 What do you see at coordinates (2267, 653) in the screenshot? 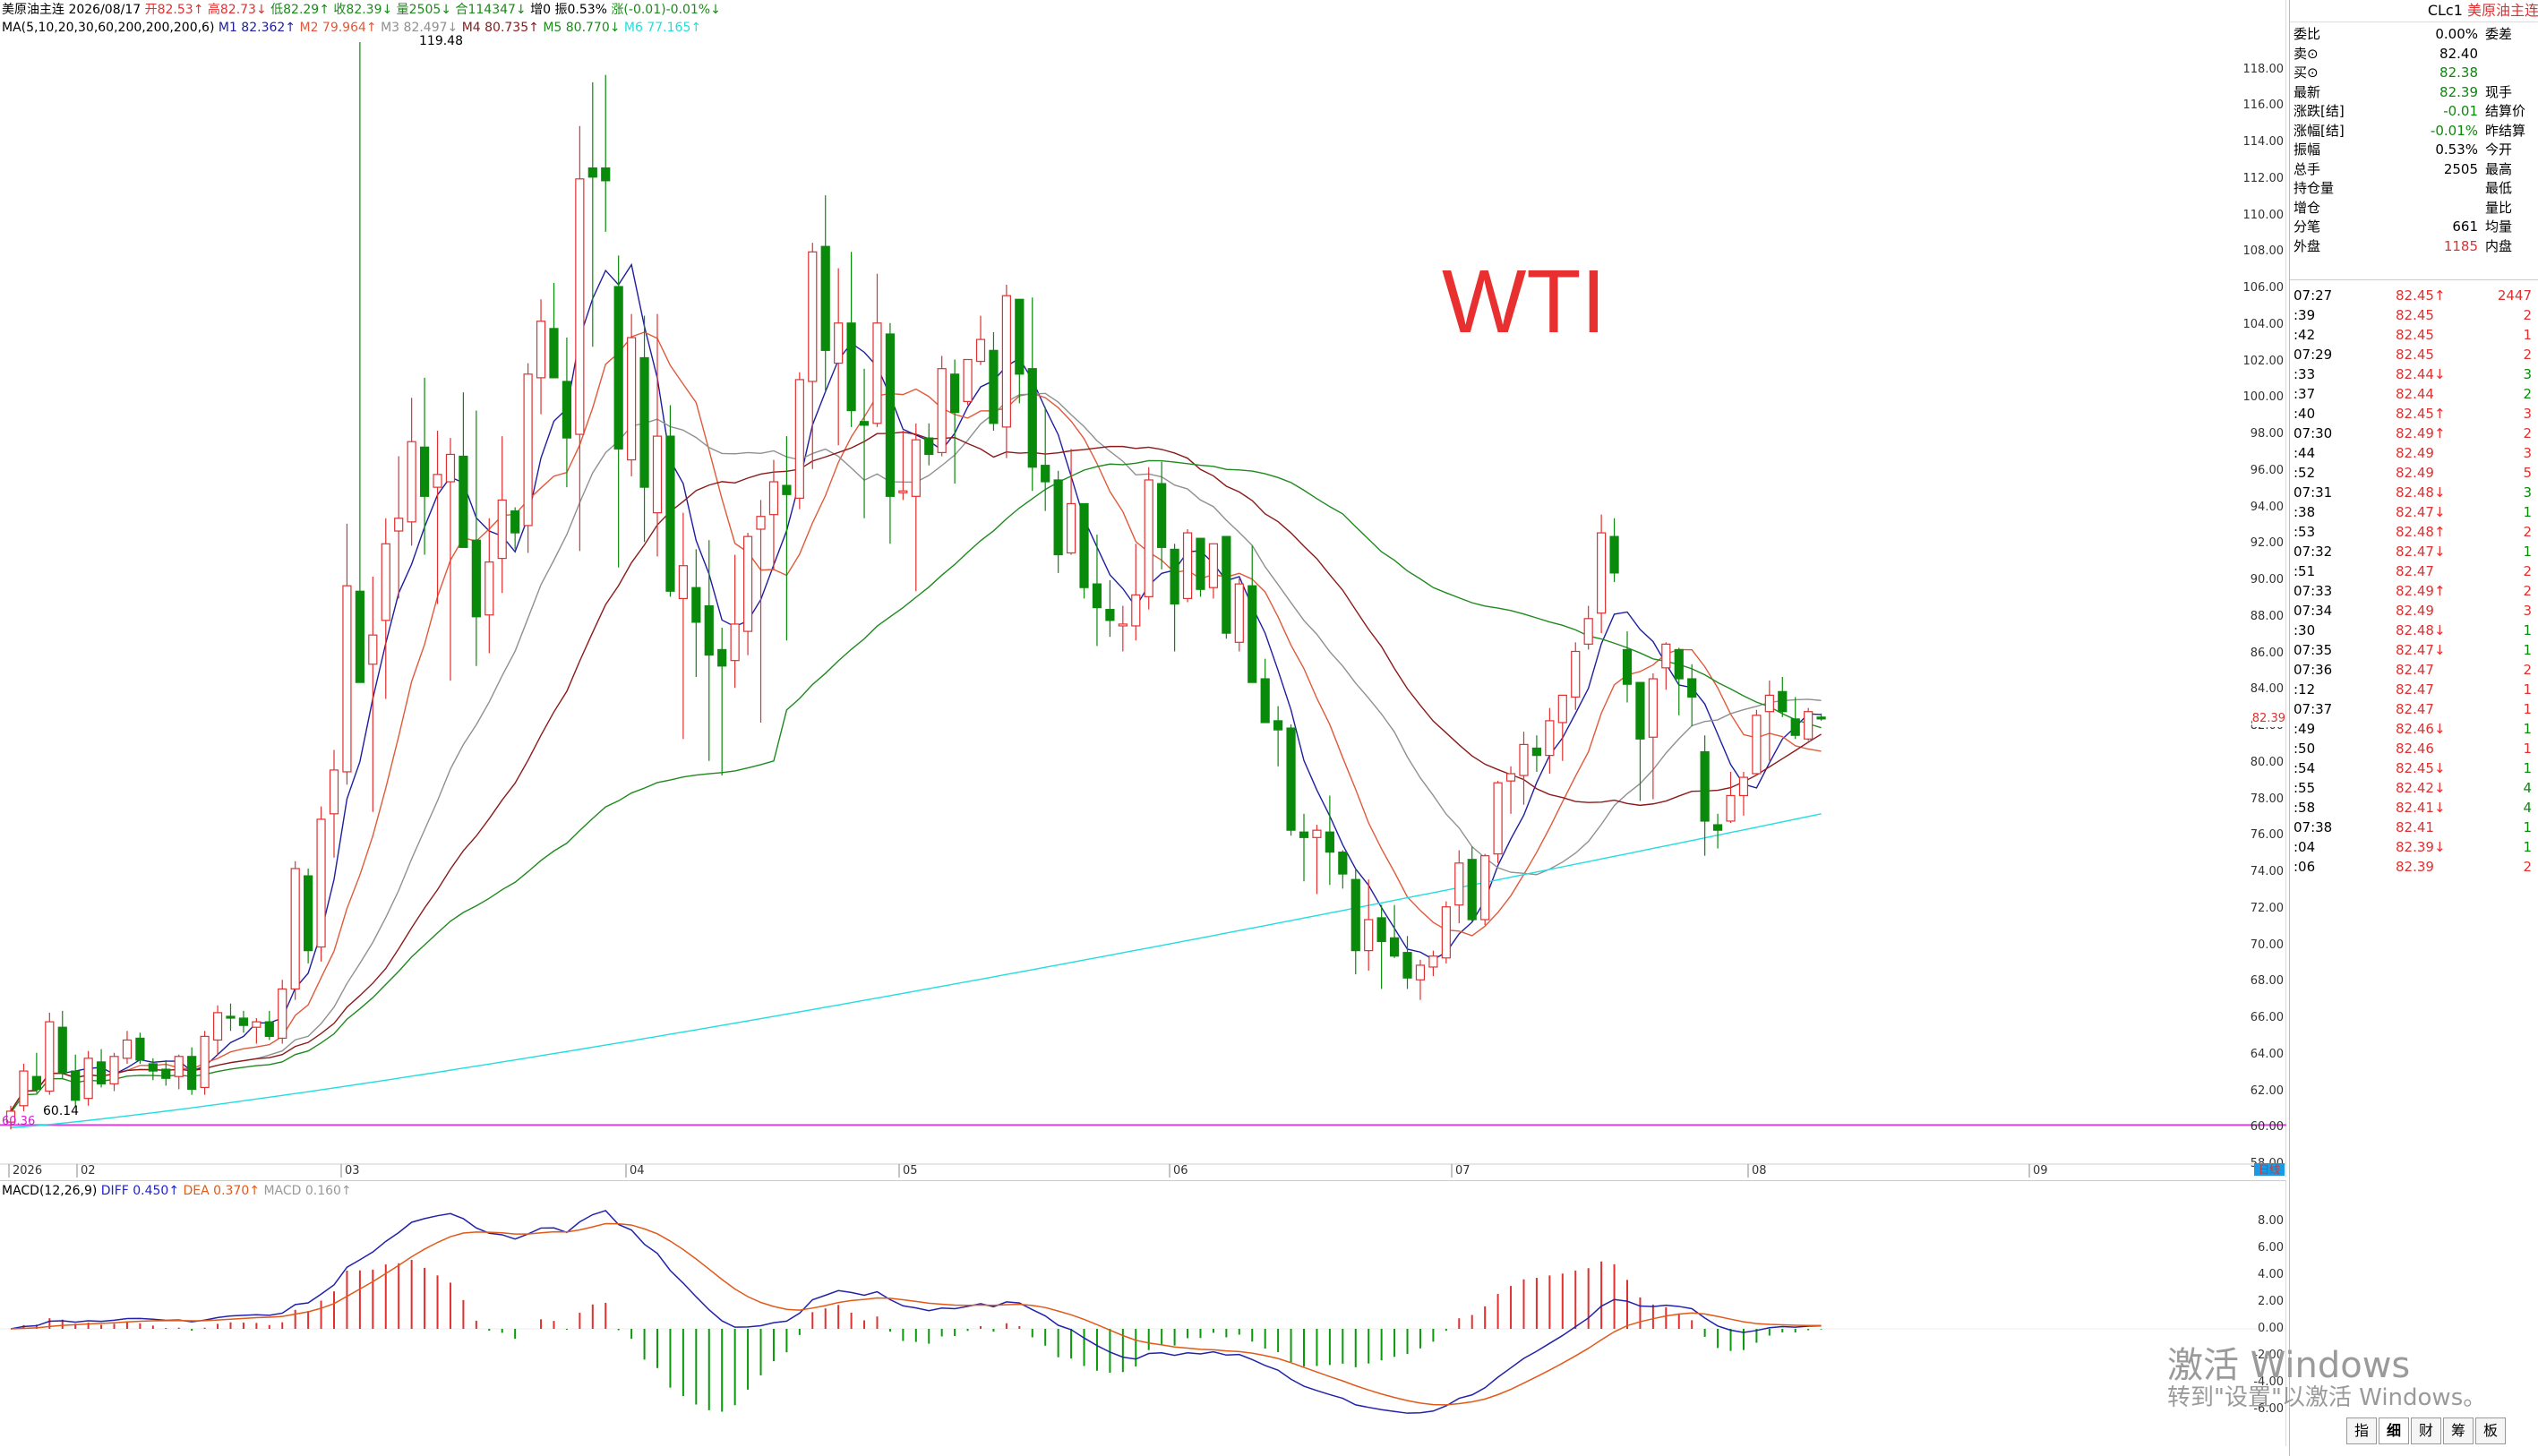
I see `price-tick-label: 86.00` at bounding box center [2267, 653].